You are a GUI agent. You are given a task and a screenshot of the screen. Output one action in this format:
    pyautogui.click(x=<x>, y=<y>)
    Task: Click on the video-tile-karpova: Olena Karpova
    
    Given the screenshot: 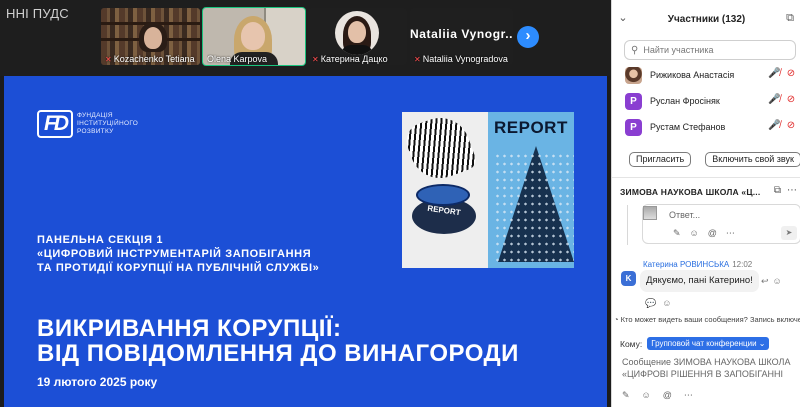 What is the action you would take?
    pyautogui.click(x=254, y=36)
    